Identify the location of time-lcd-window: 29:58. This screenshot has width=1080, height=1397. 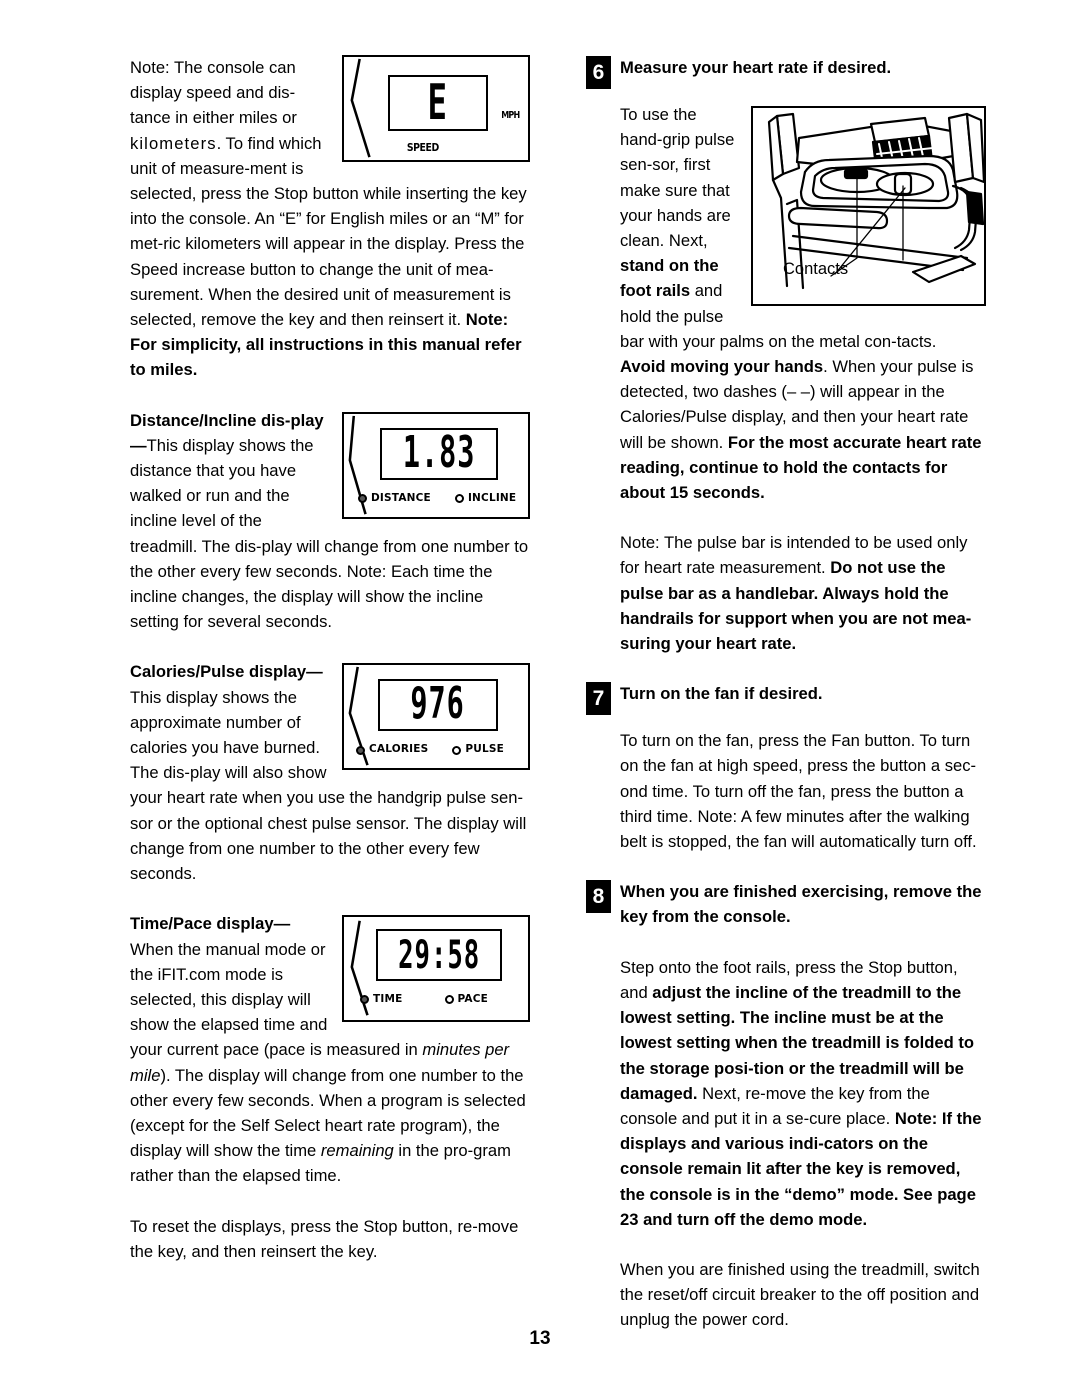
(439, 955).